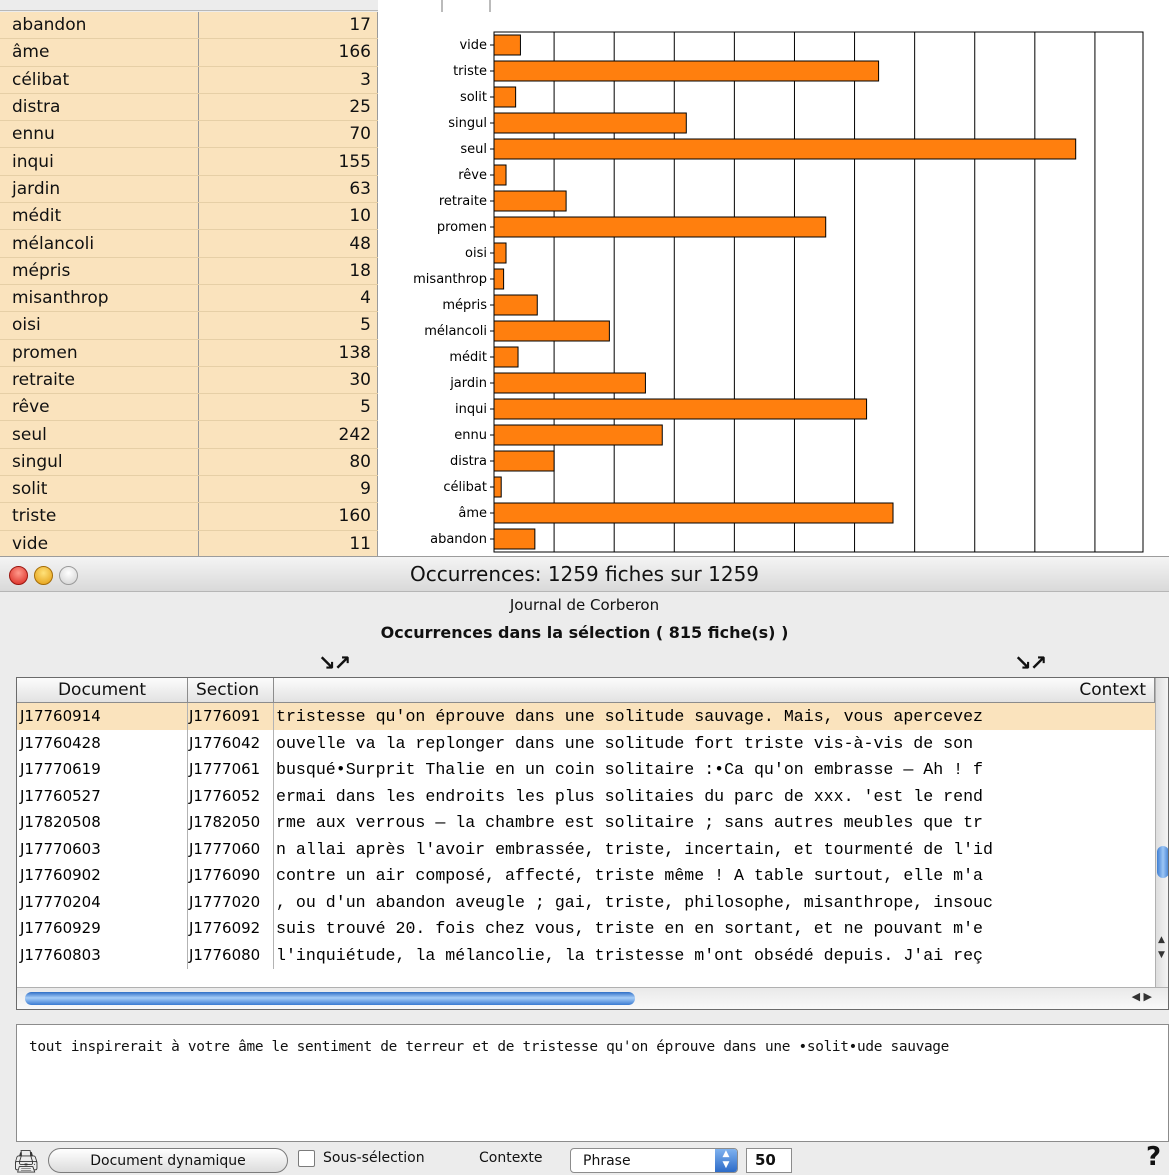 This screenshot has width=1169, height=1175. I want to click on count-cell: 80, so click(288, 462).